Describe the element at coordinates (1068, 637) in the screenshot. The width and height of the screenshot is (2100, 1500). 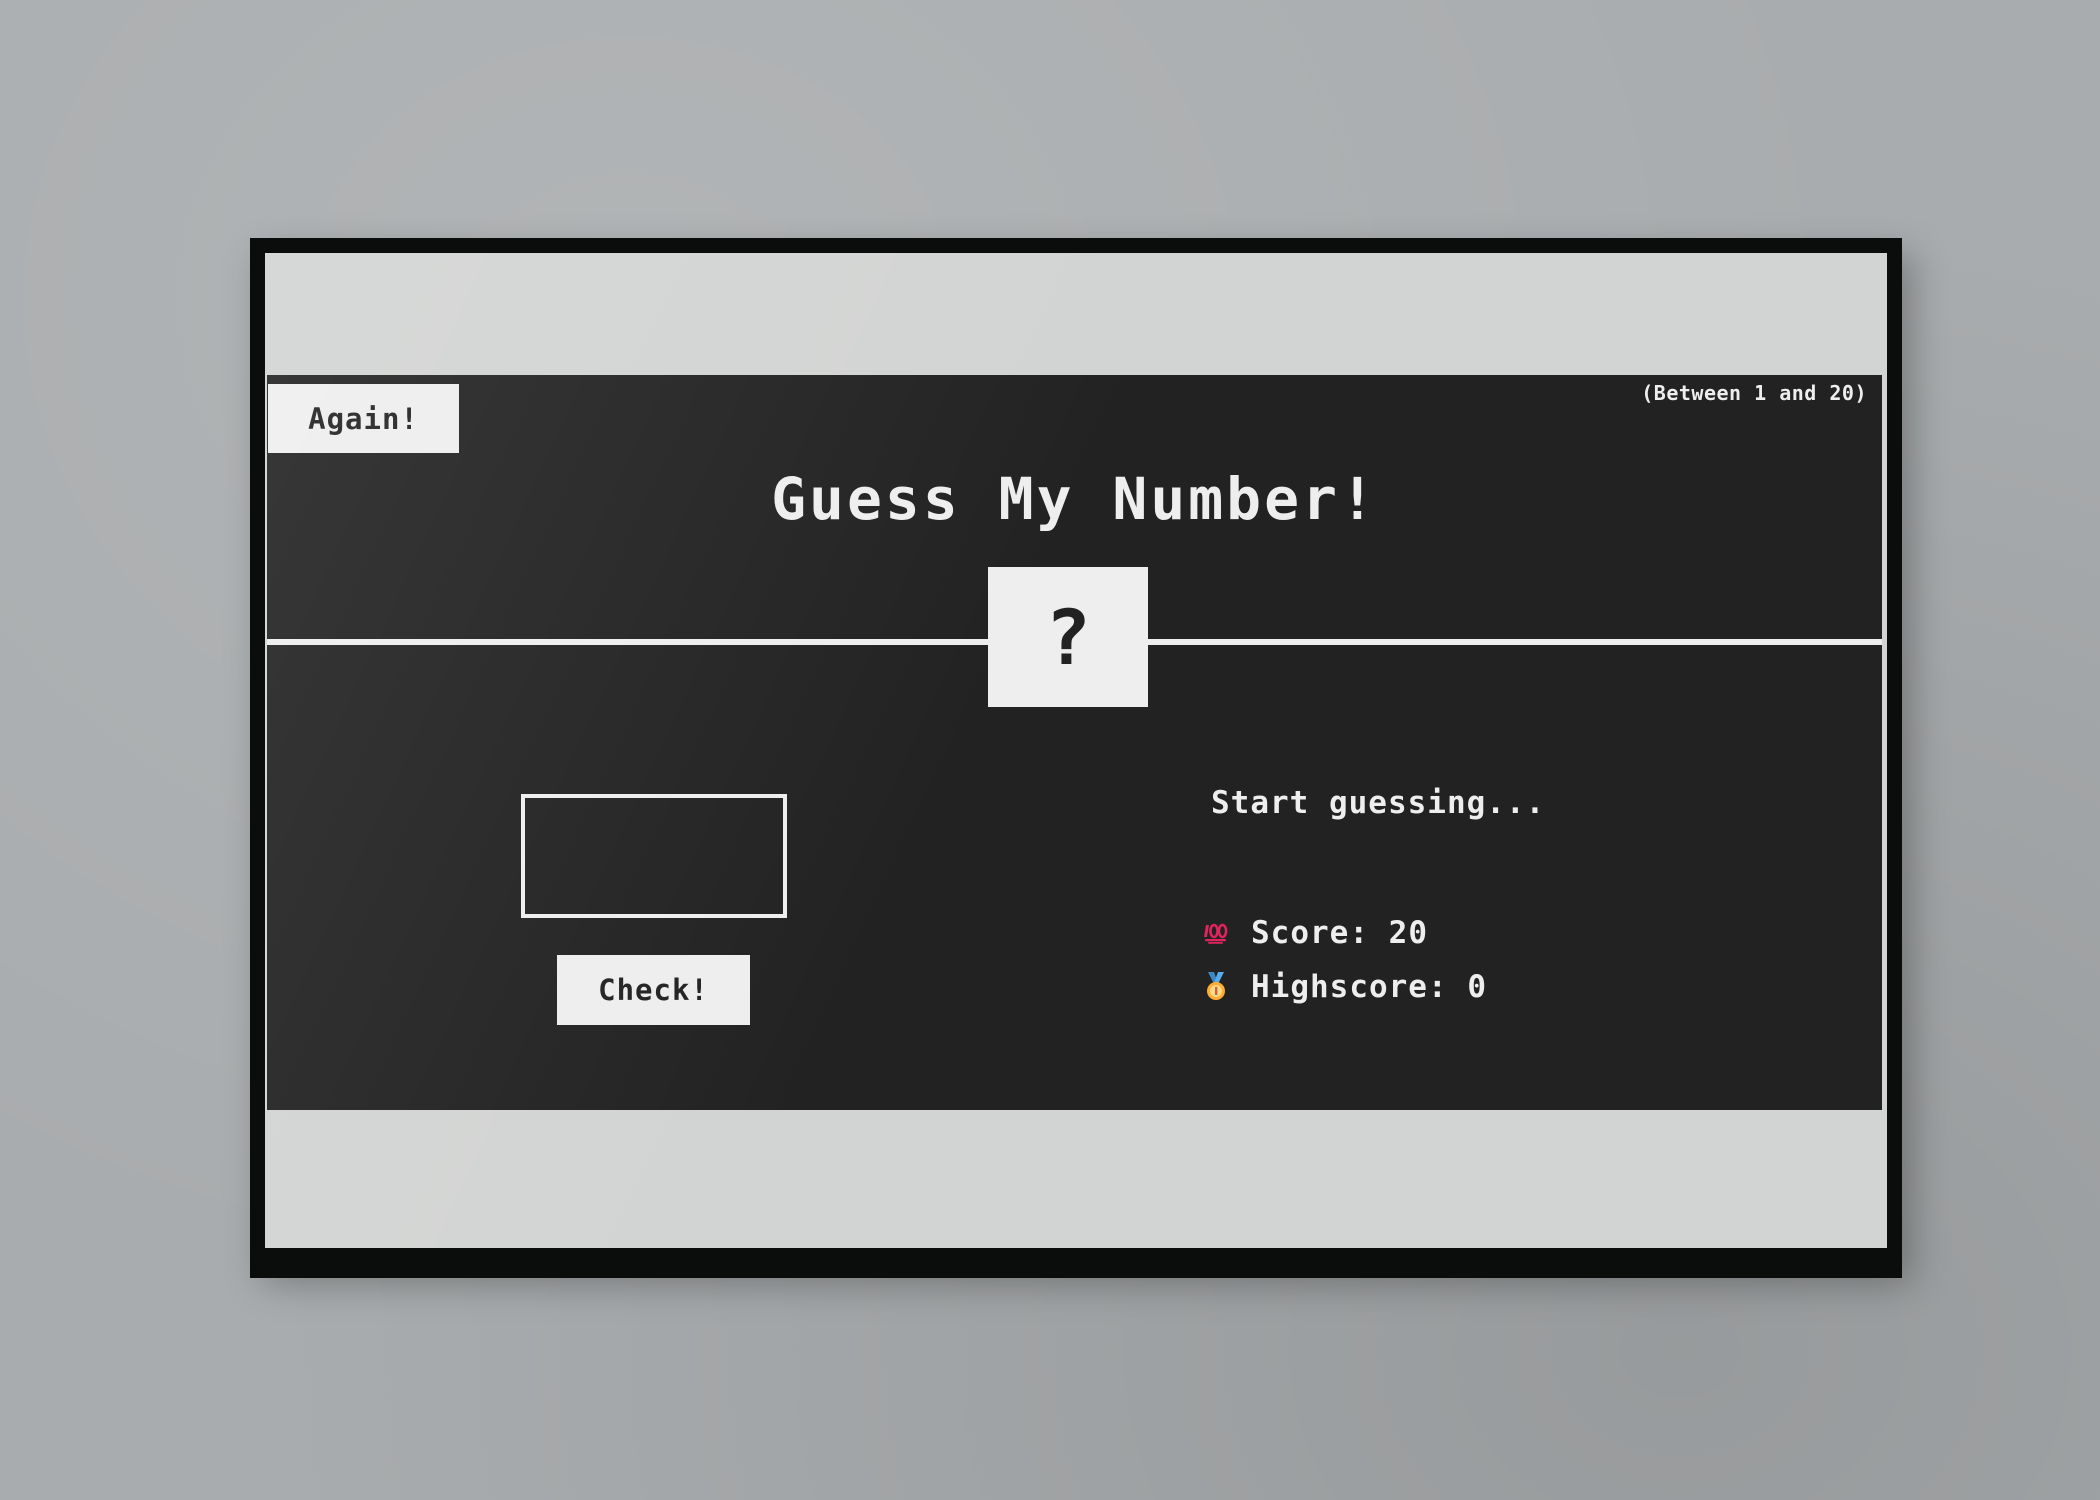
I see `secret-number: ?` at that location.